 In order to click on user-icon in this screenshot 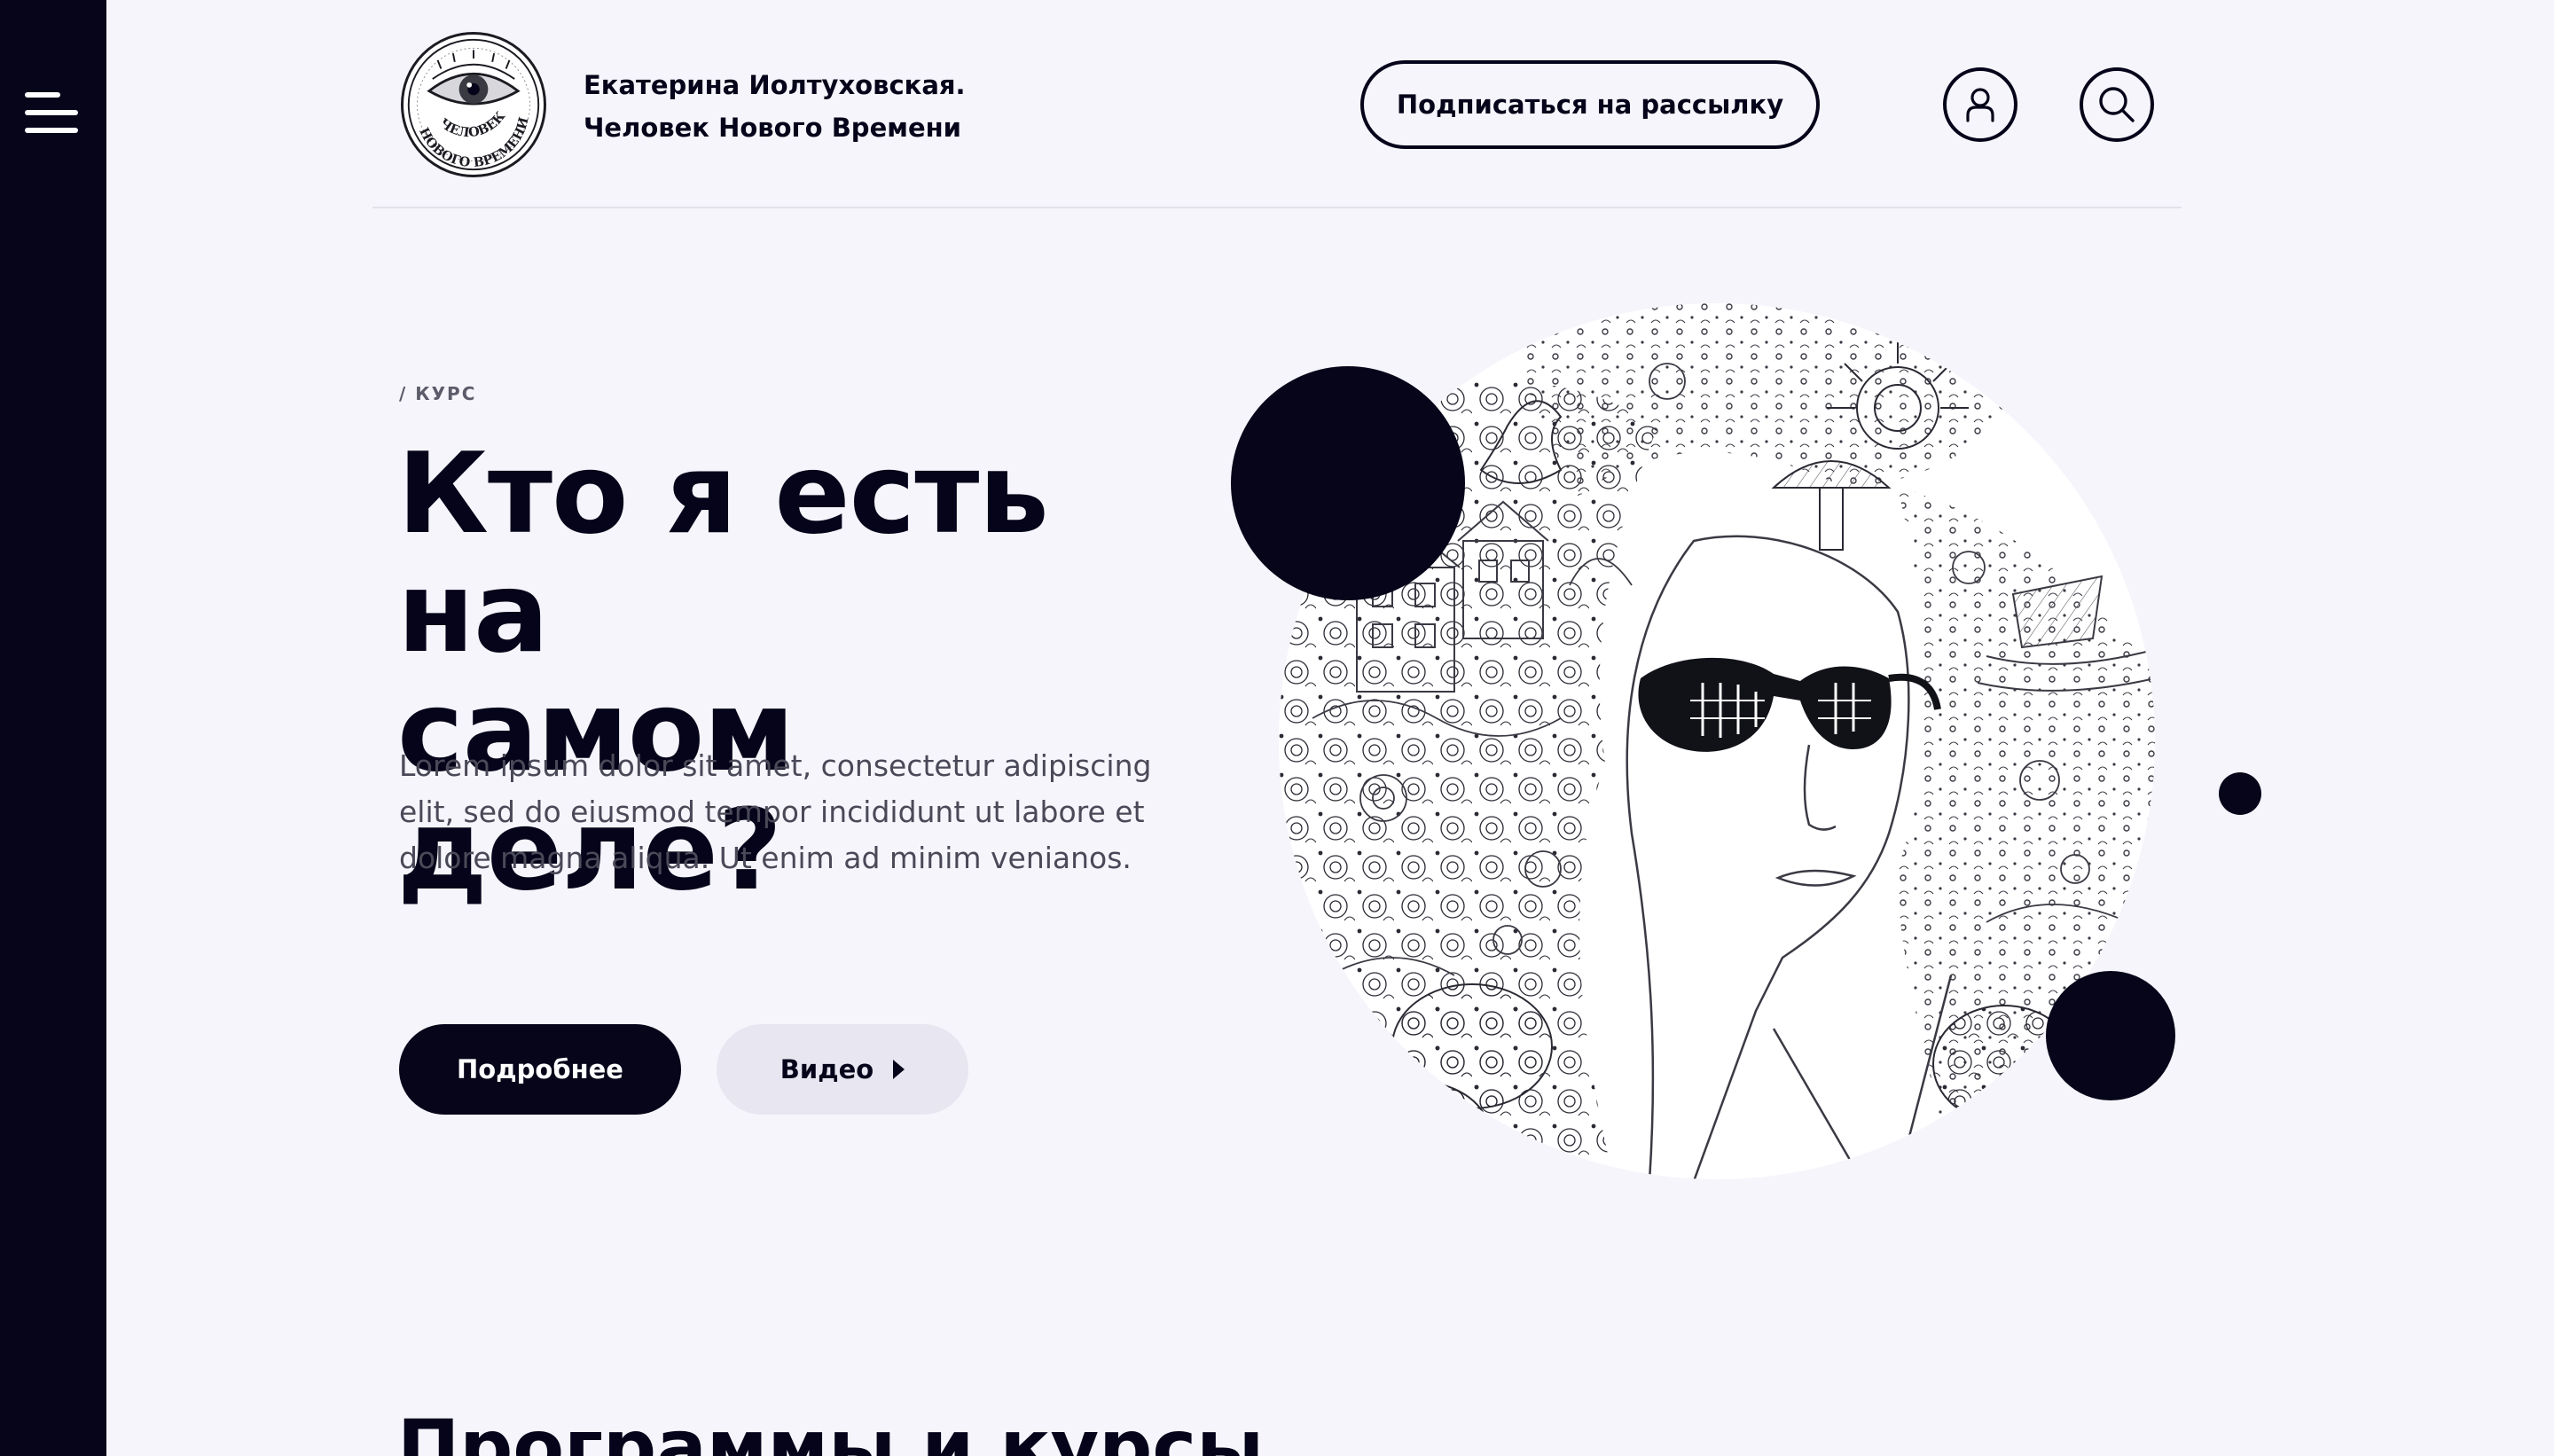, I will do `click(1980, 105)`.